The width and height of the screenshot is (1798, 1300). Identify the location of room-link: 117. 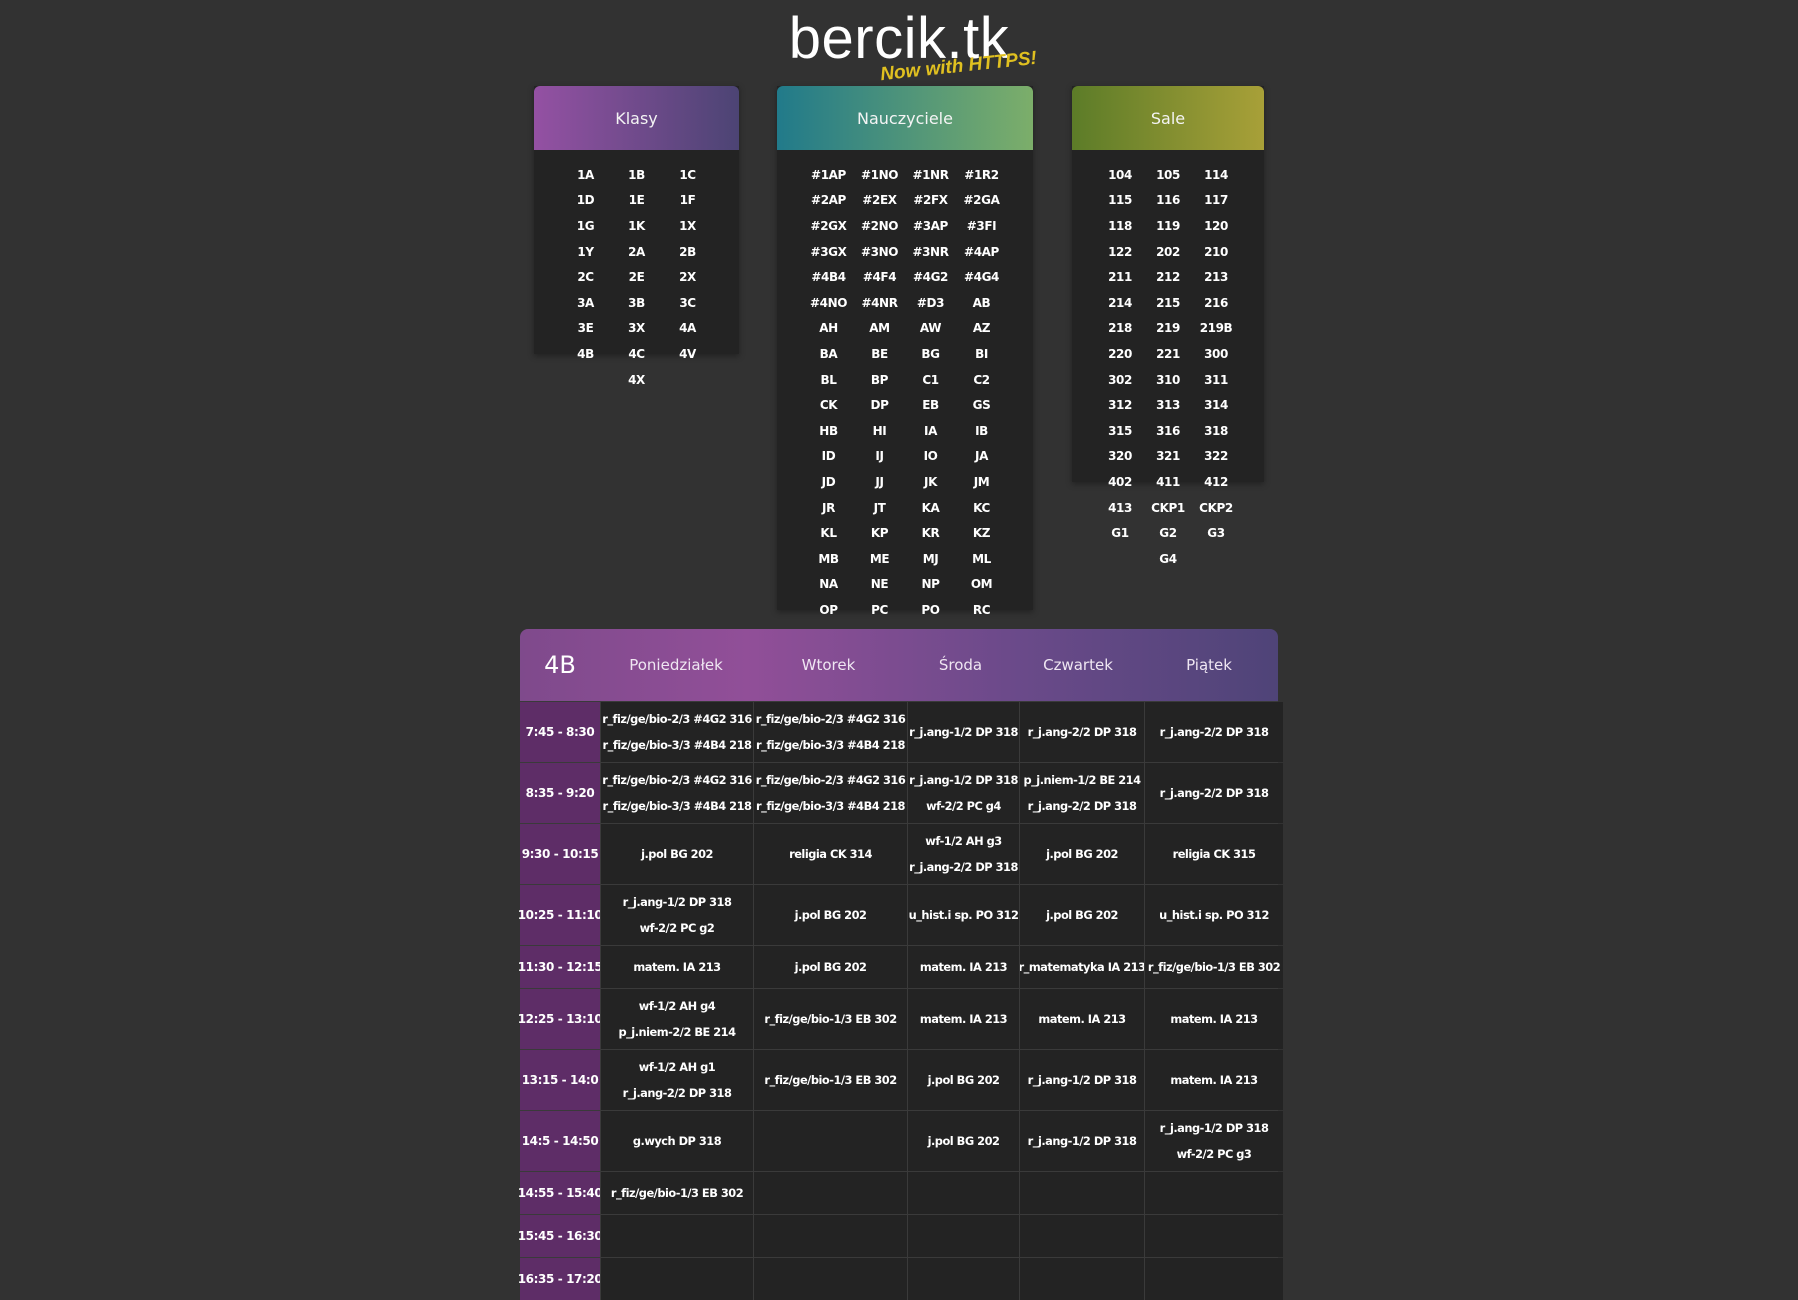
(1216, 201).